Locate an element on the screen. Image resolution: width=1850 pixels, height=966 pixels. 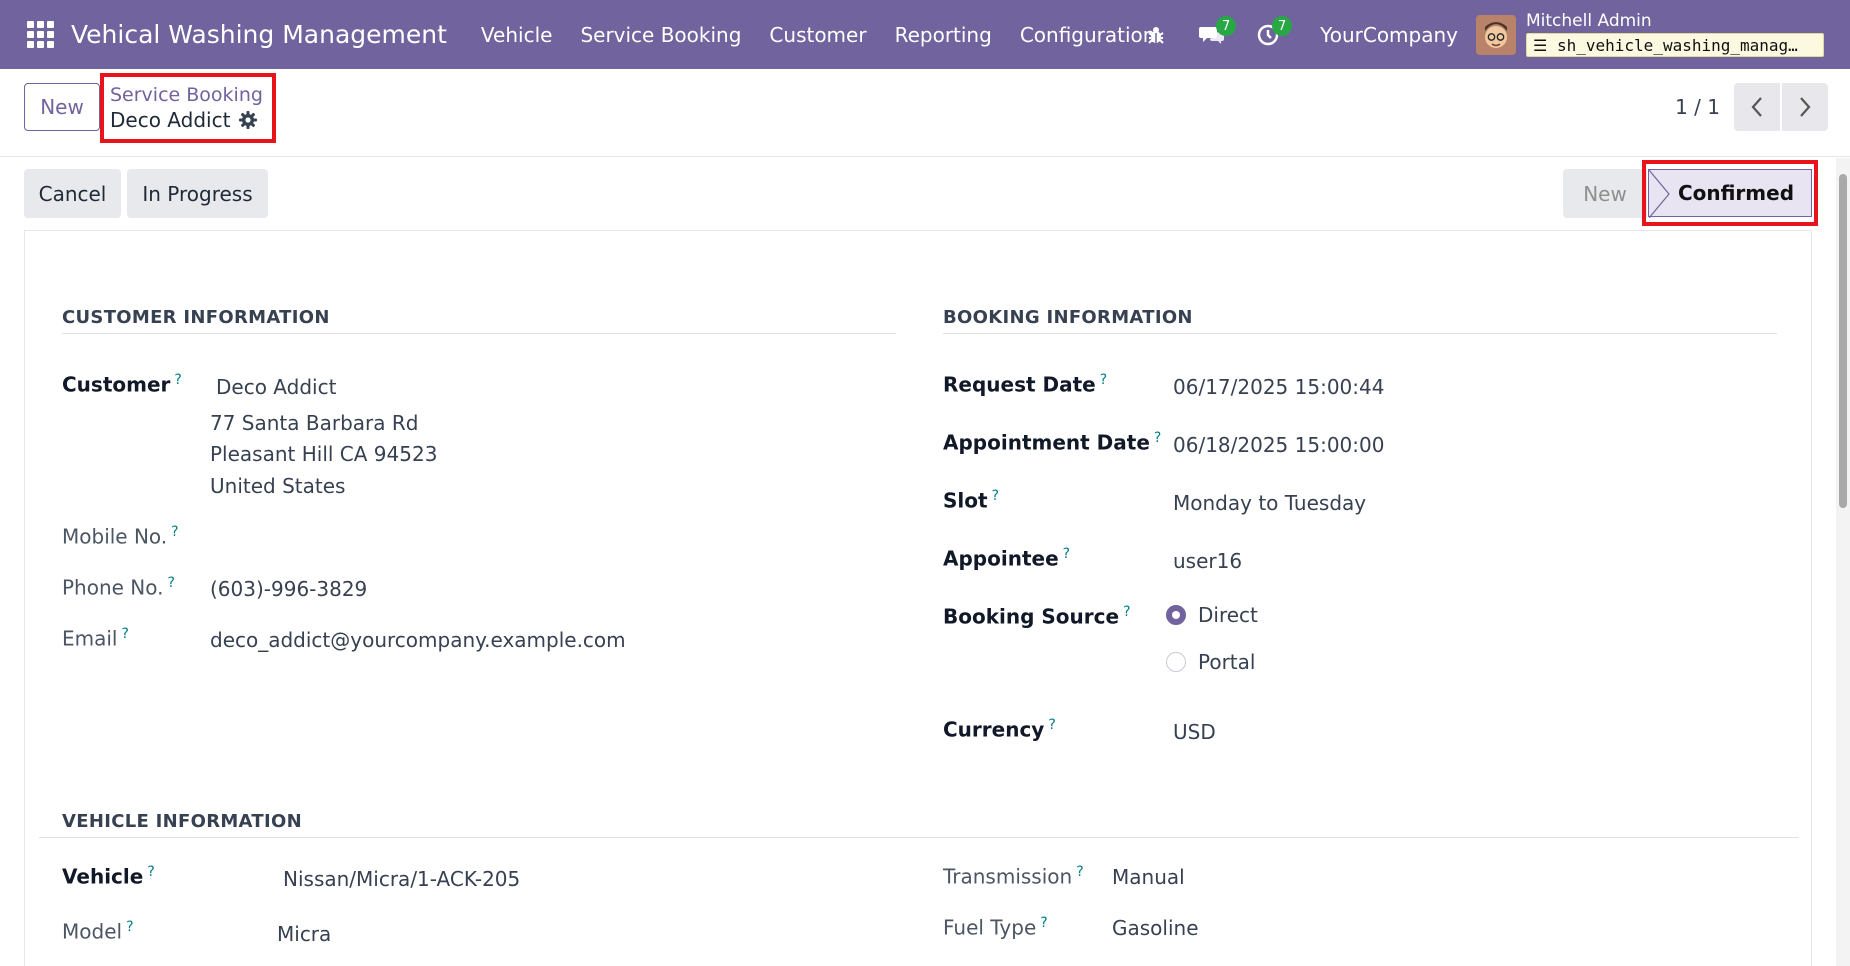
menu-customer: Customer is located at coordinates (817, 35).